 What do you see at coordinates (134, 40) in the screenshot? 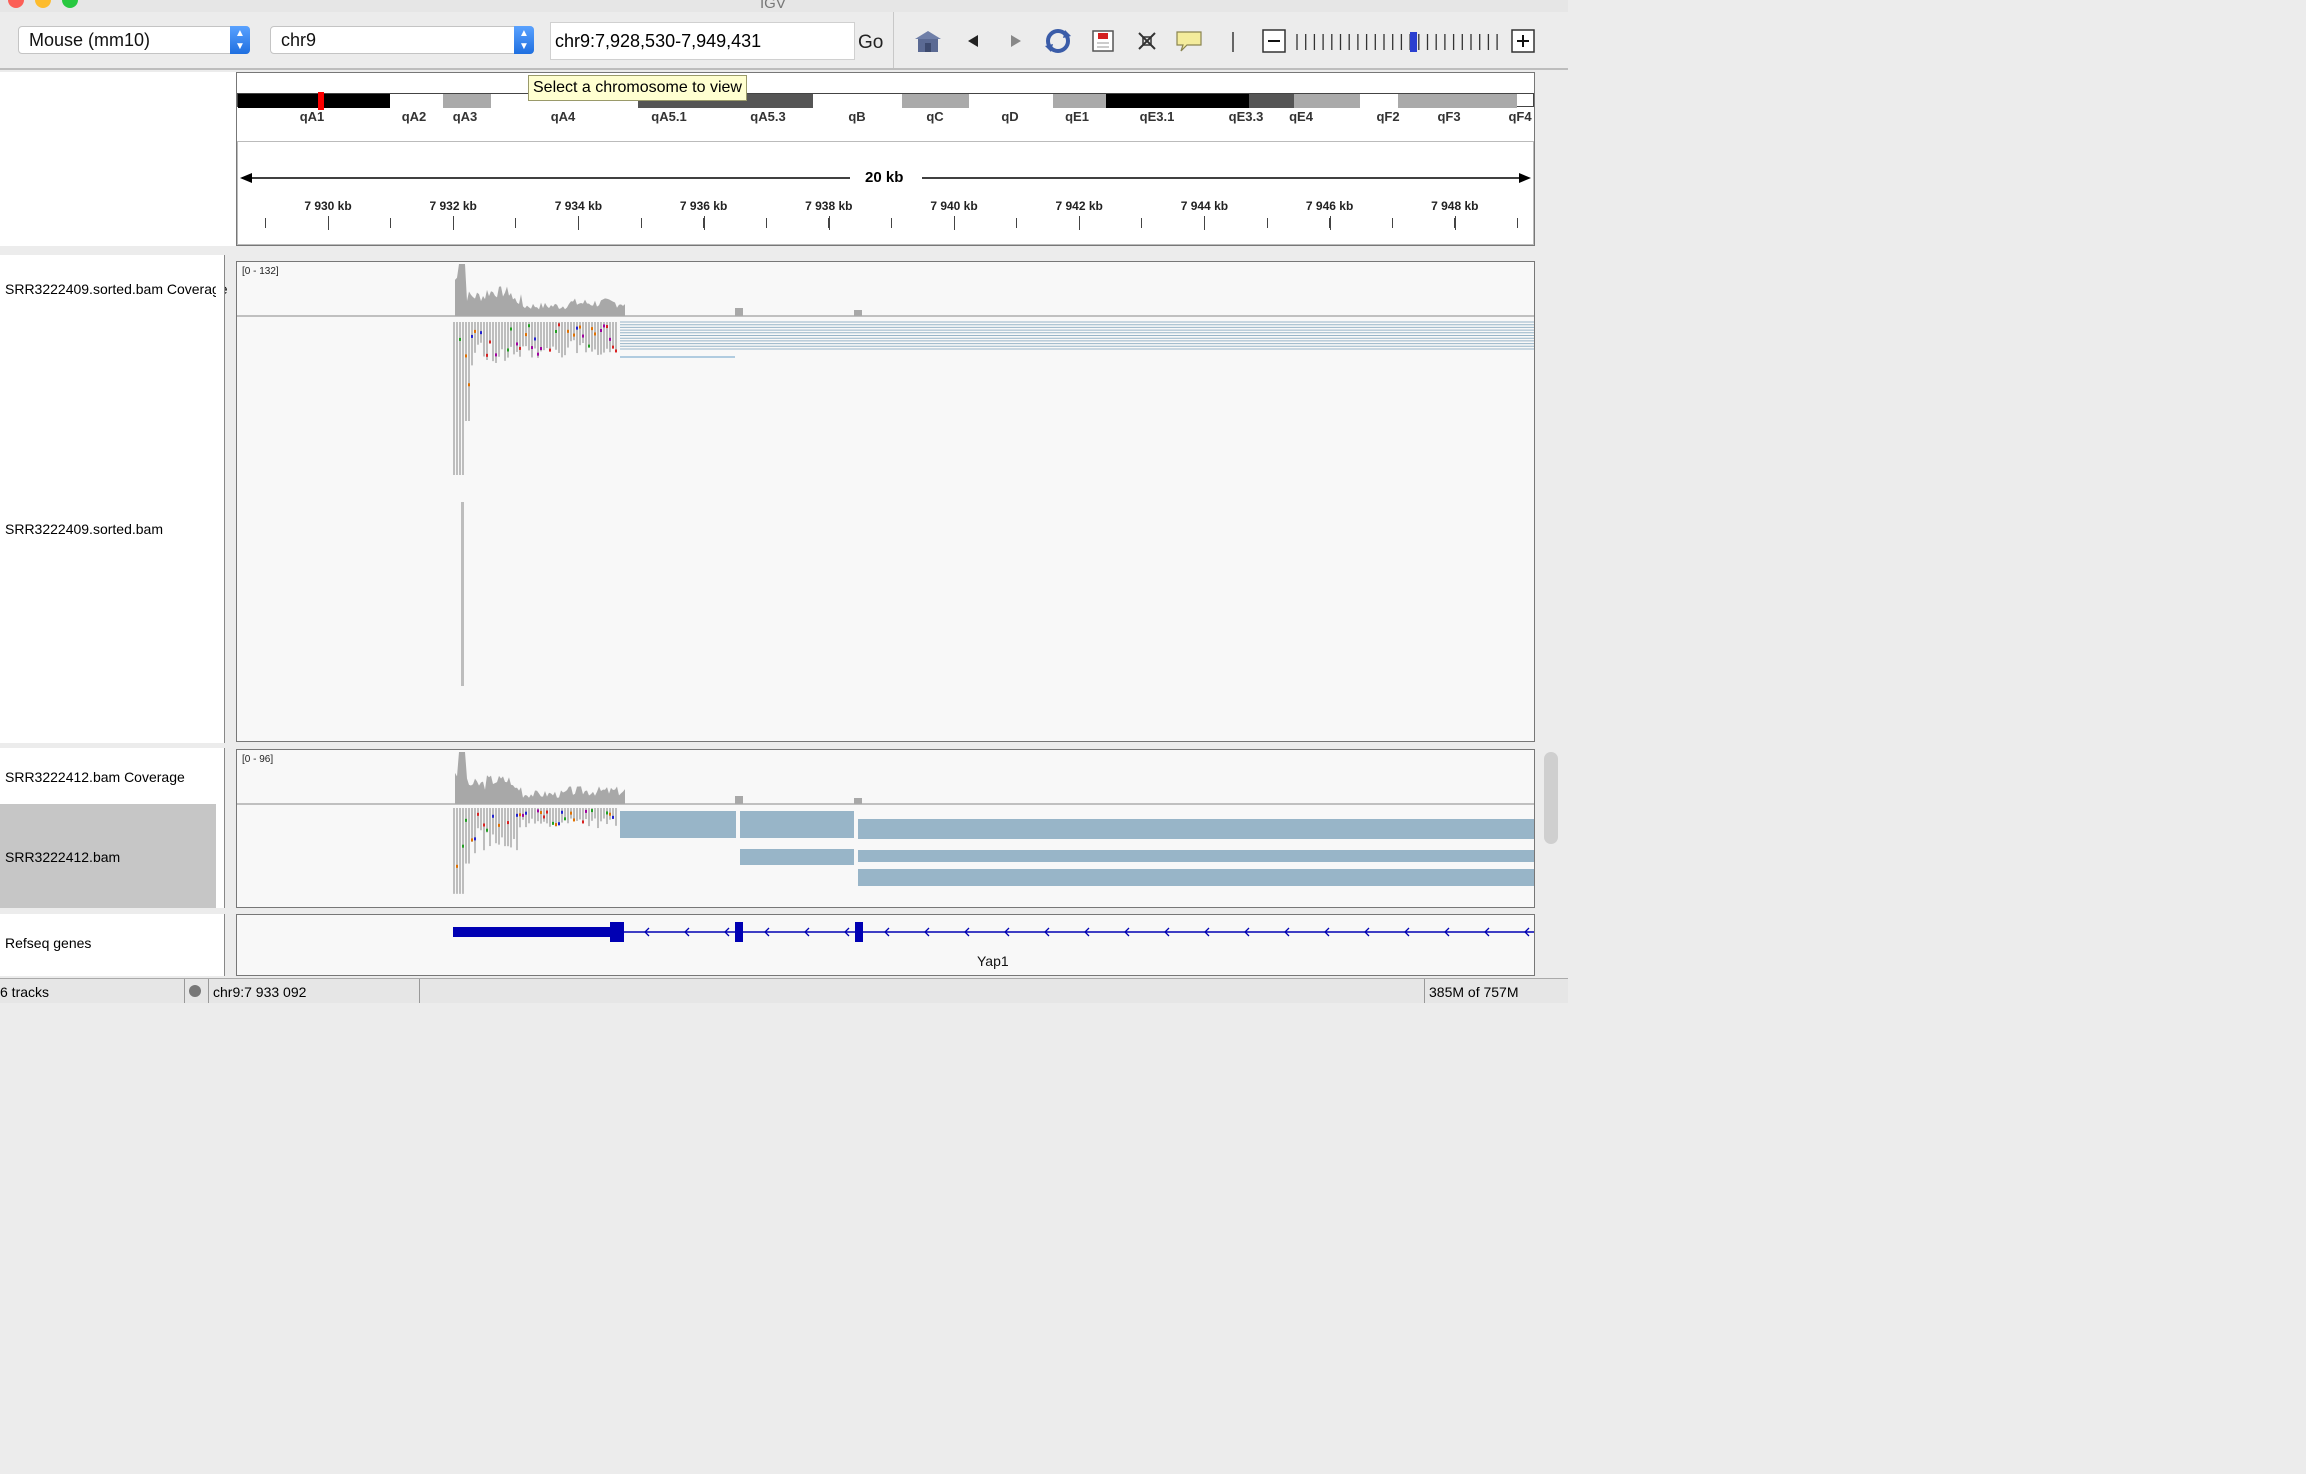
I see `genome-select: Mouse (mm10) ▲ ▼` at bounding box center [134, 40].